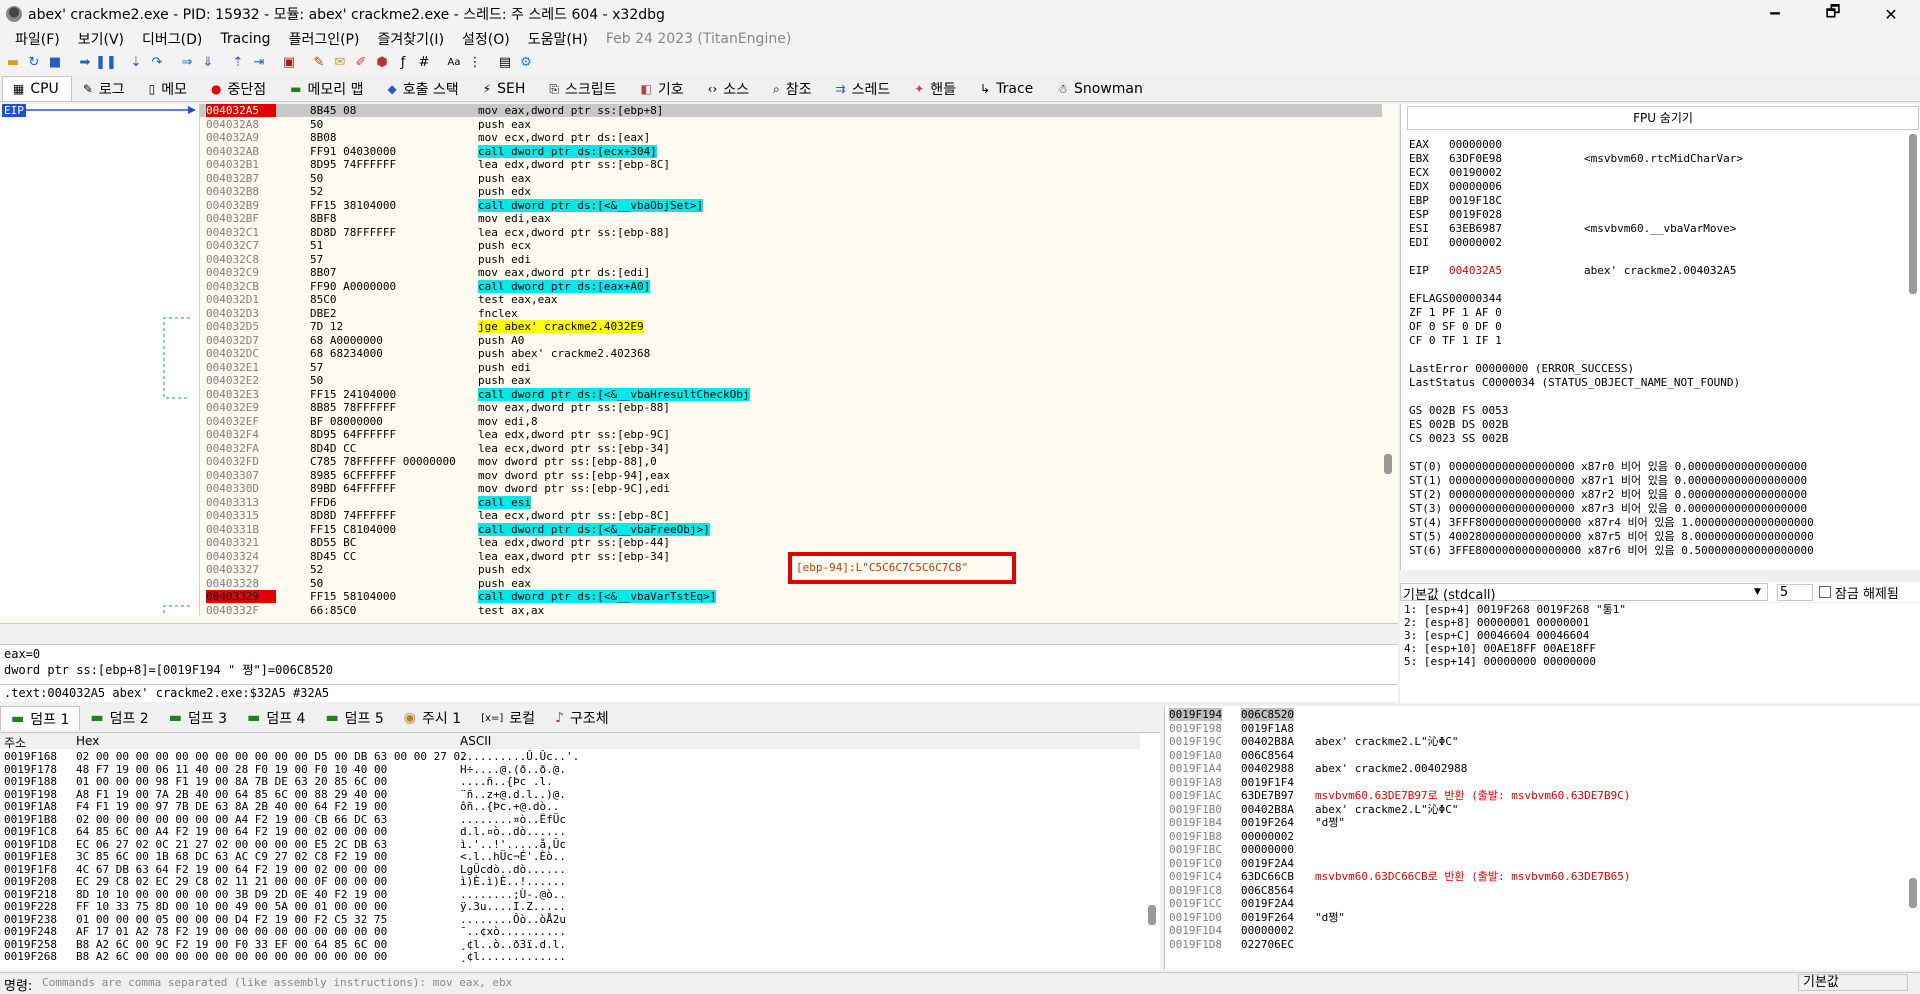 This screenshot has height=994, width=1920. What do you see at coordinates (1496, 187) in the screenshot?
I see `register-row: EDX 00000006` at bounding box center [1496, 187].